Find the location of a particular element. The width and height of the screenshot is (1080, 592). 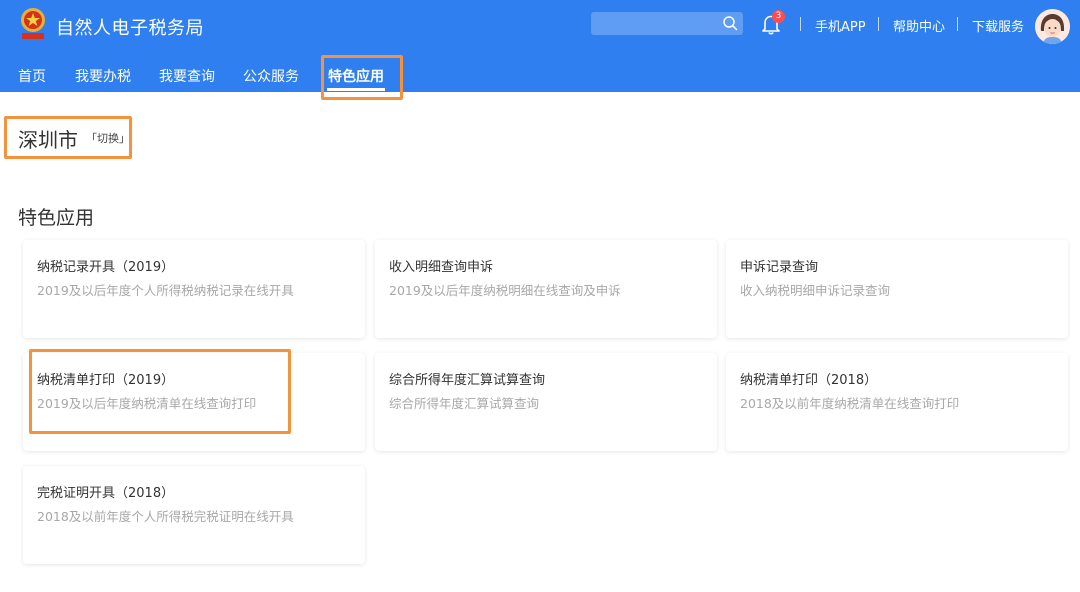

card-title: 纳税清单打印（2018） is located at coordinates (809, 380).